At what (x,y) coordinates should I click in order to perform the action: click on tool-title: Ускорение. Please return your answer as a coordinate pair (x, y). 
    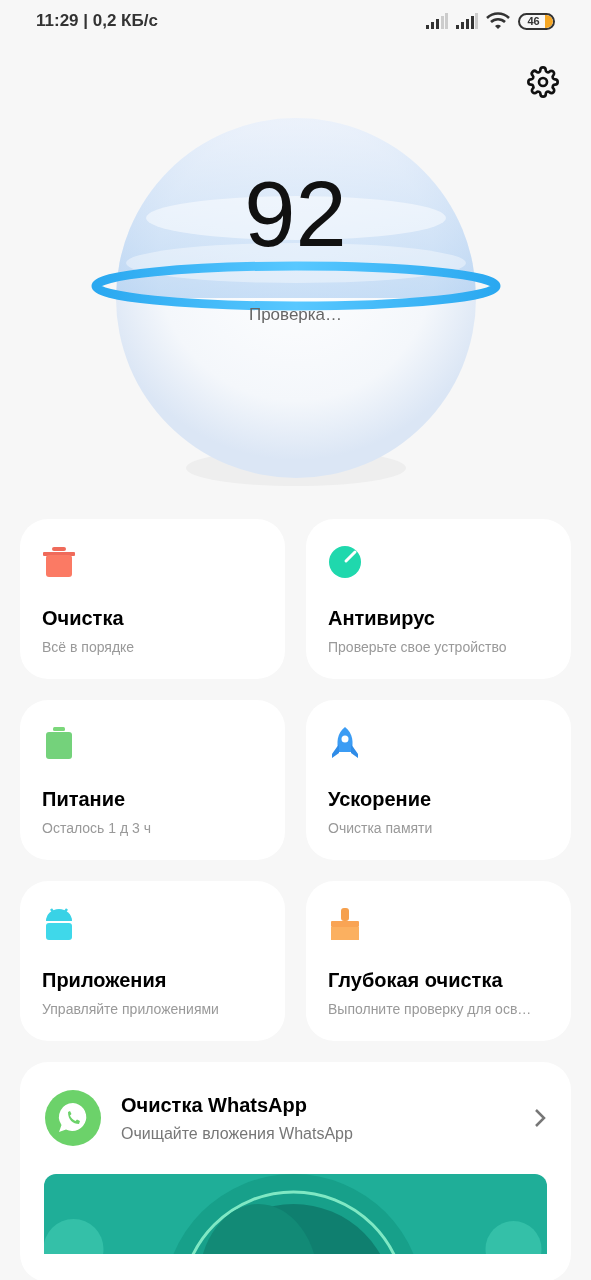
    Looking at the image, I should click on (380, 799).